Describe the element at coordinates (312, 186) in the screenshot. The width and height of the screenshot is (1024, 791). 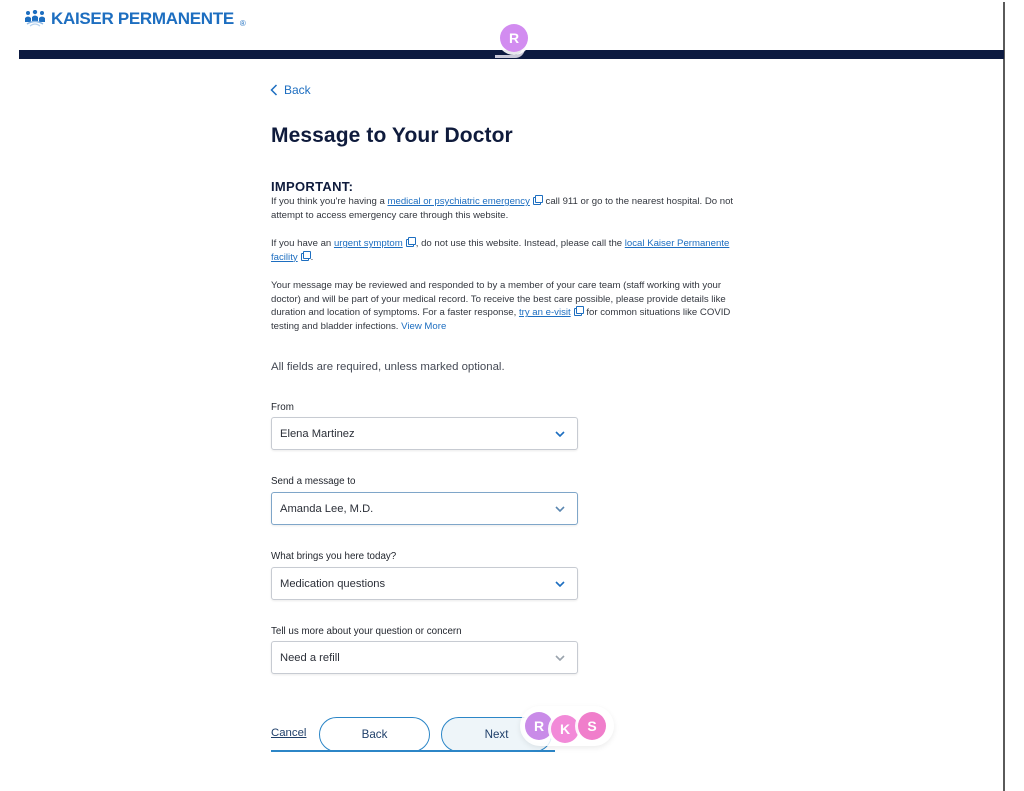
I see `important-heading: IMPORTANT:` at that location.